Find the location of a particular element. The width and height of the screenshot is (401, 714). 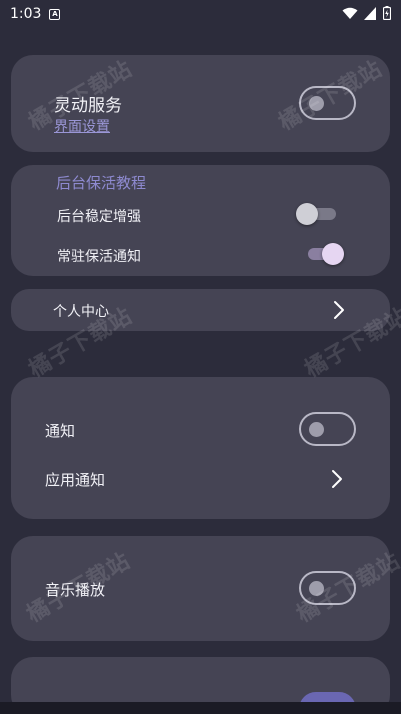

background-enhance-switch is located at coordinates (318, 214).